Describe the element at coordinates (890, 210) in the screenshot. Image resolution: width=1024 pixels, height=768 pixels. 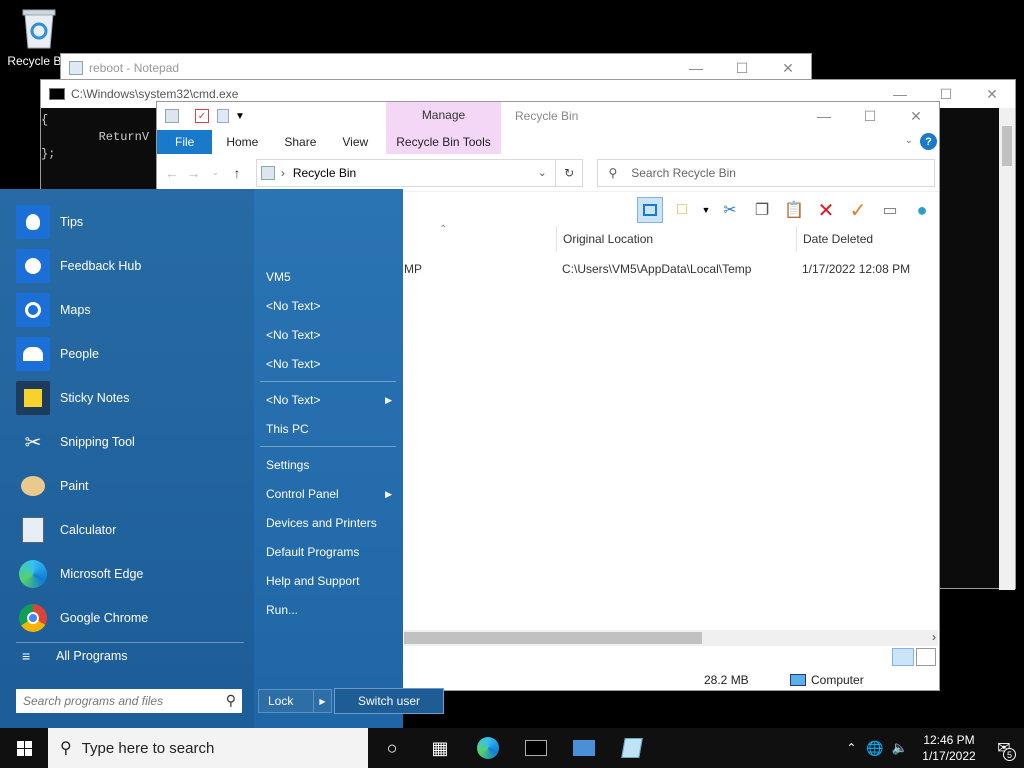
I see `rename-icon: ▭` at that location.